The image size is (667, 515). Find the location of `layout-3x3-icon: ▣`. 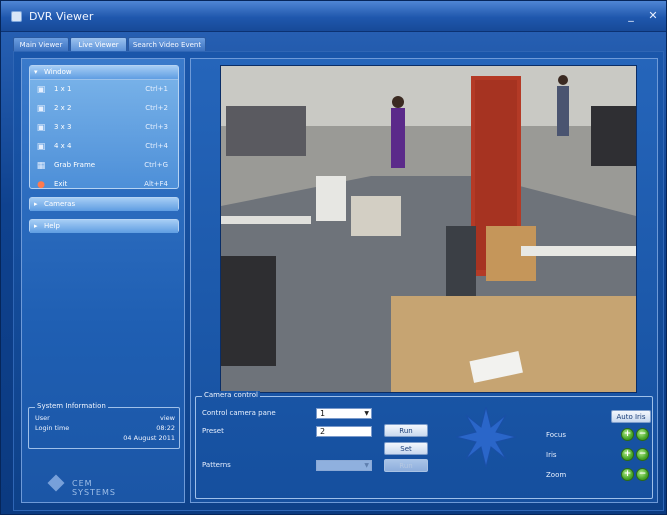

layout-3x3-icon: ▣ is located at coordinates (41, 128).